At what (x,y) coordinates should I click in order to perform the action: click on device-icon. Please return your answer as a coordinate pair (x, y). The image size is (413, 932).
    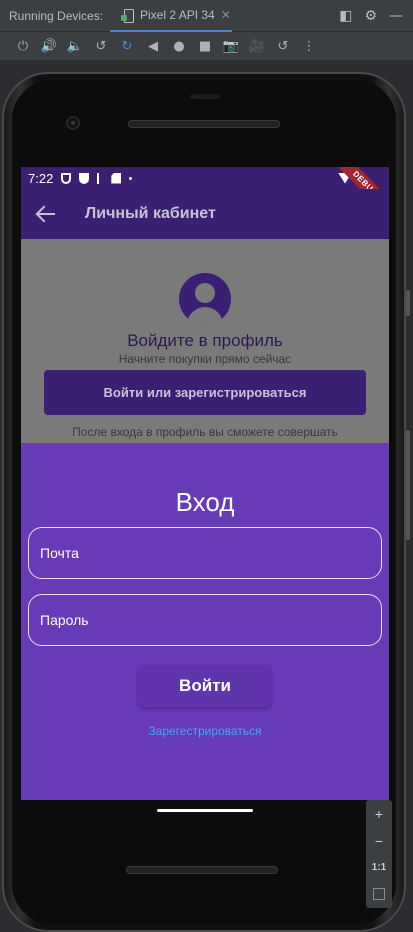
    Looking at the image, I should click on (127, 16).